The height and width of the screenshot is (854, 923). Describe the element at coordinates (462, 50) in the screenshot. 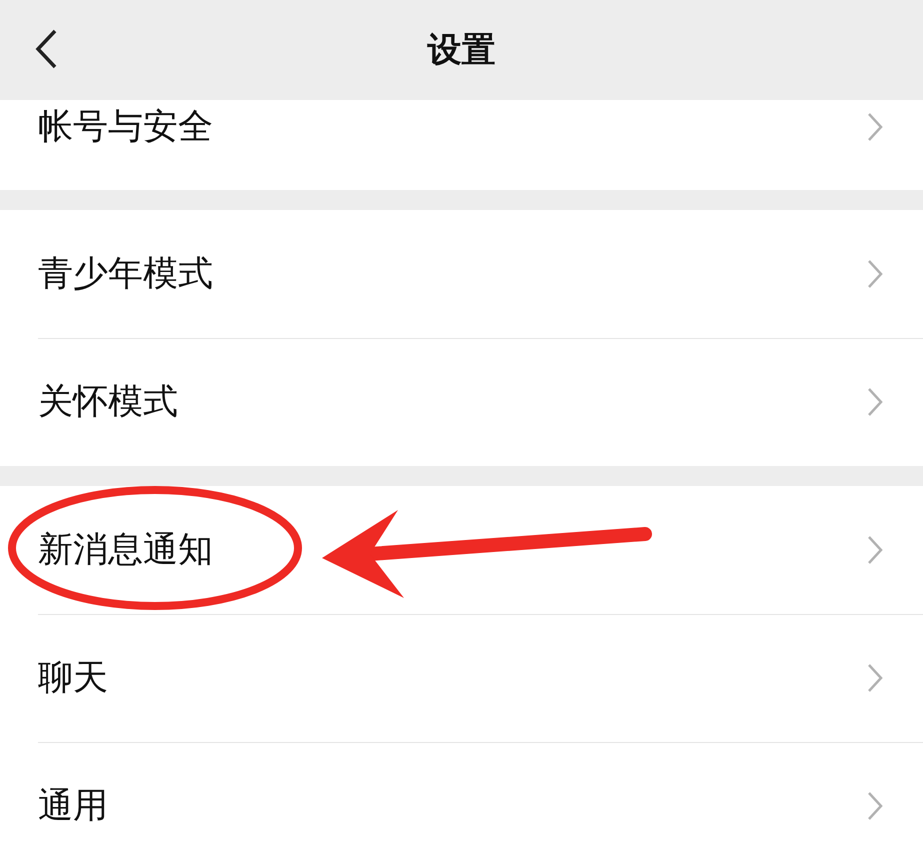

I see `page-title: 设置` at that location.